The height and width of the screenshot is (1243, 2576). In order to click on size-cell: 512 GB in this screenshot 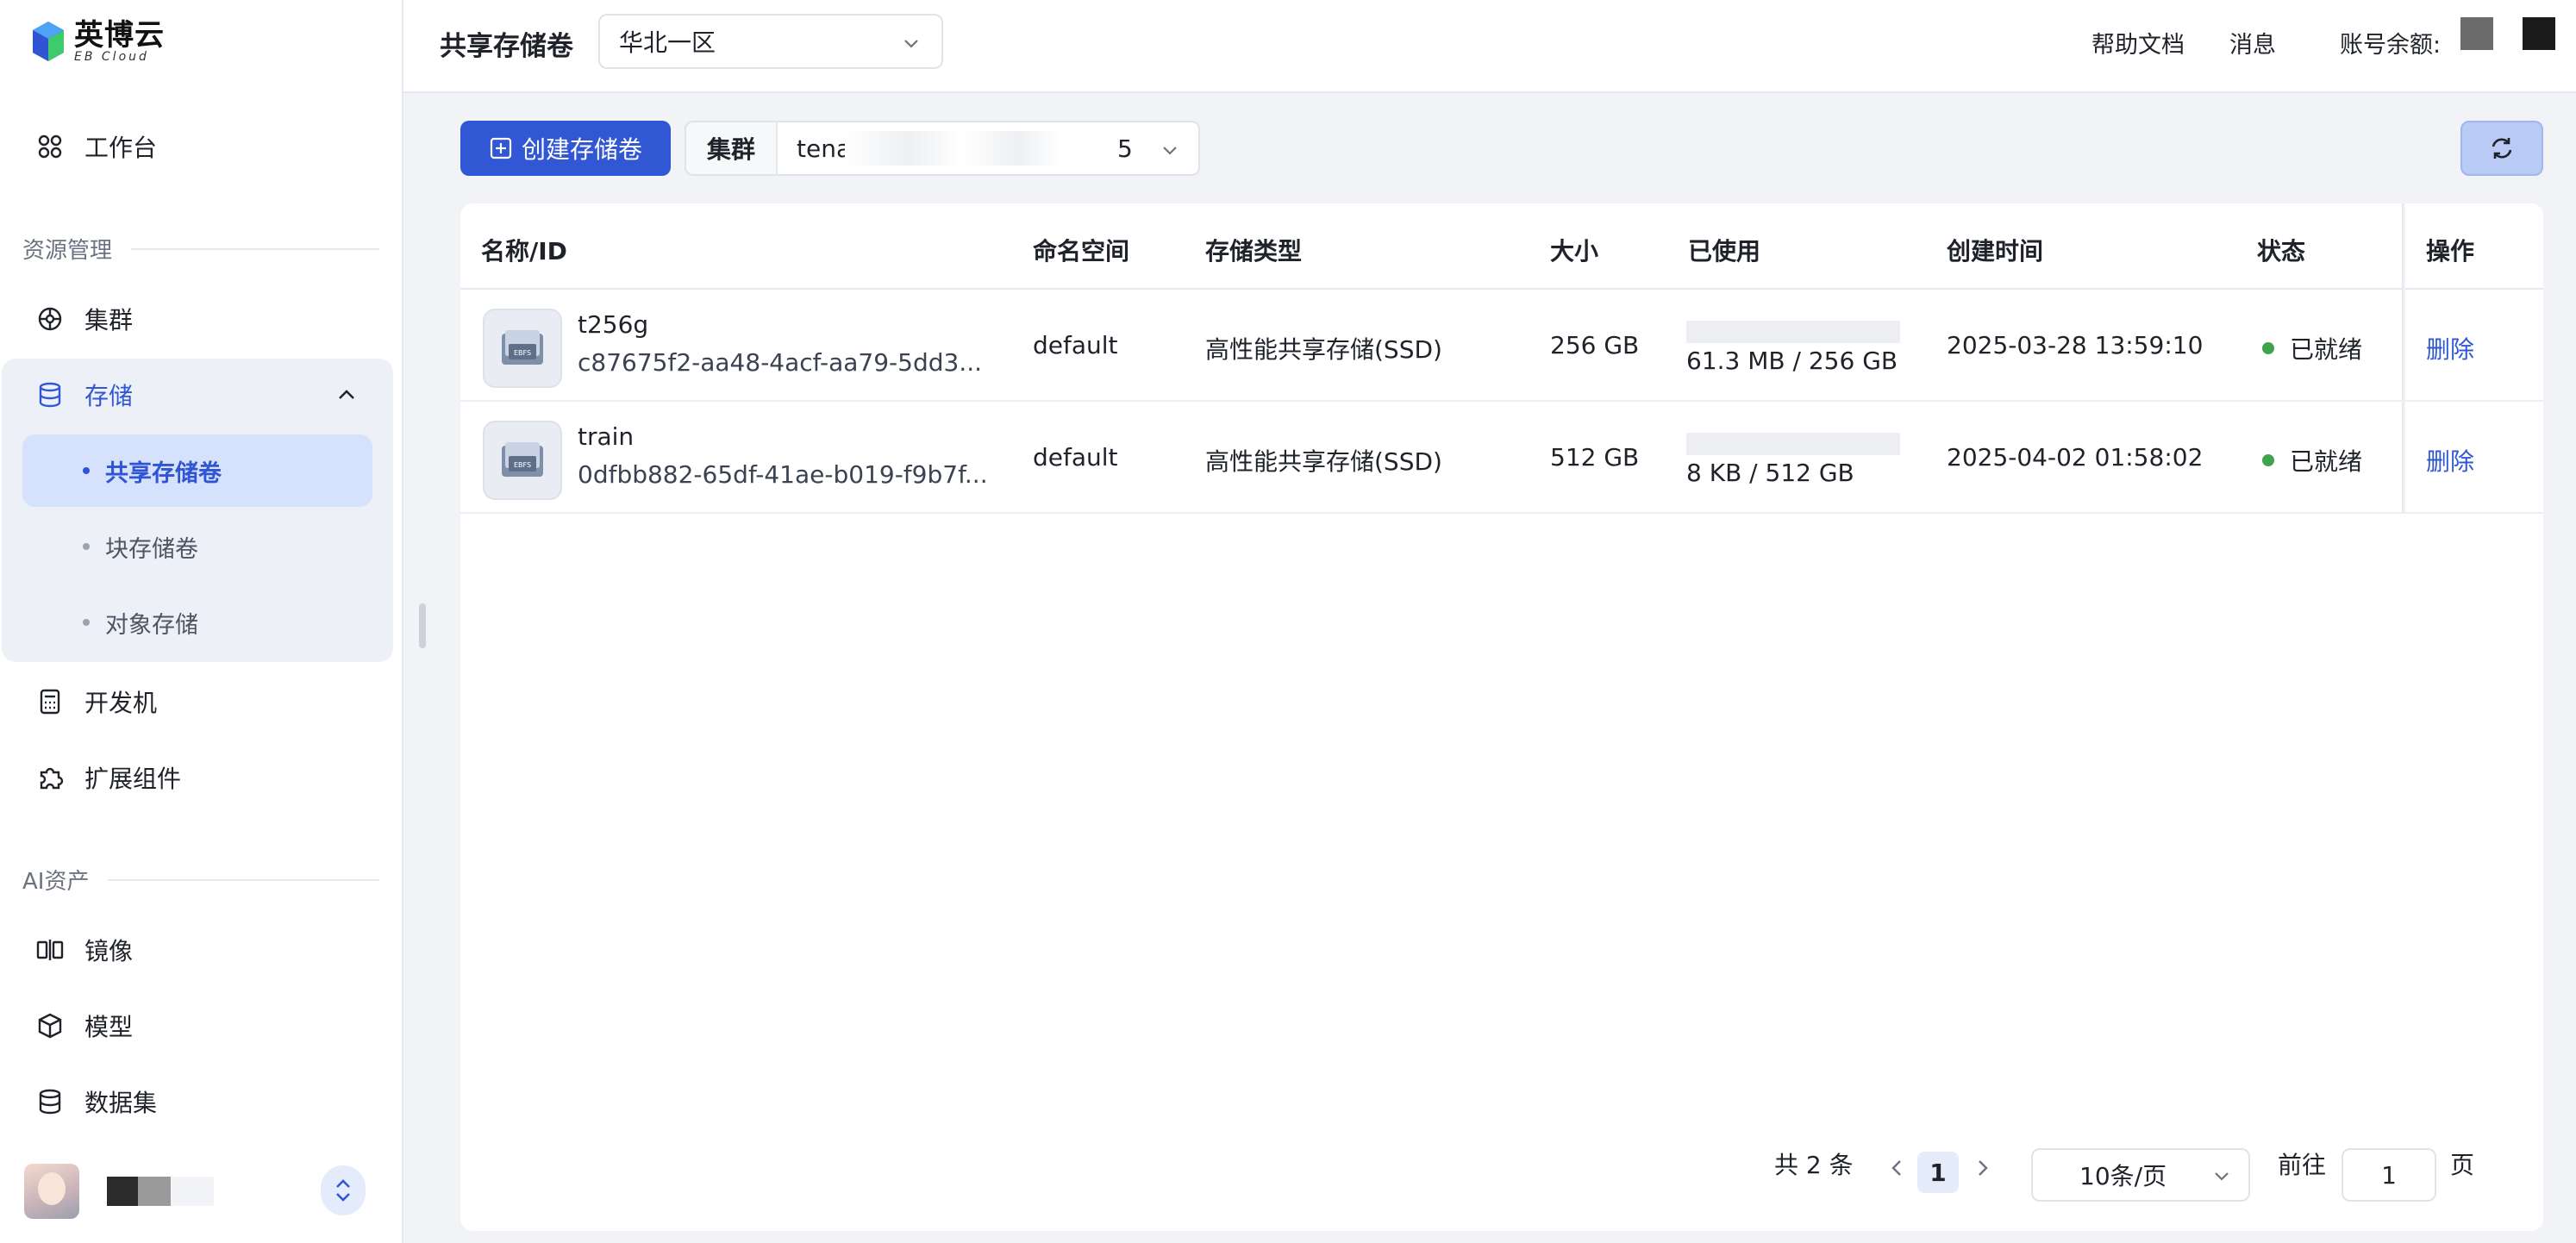, I will do `click(1595, 457)`.